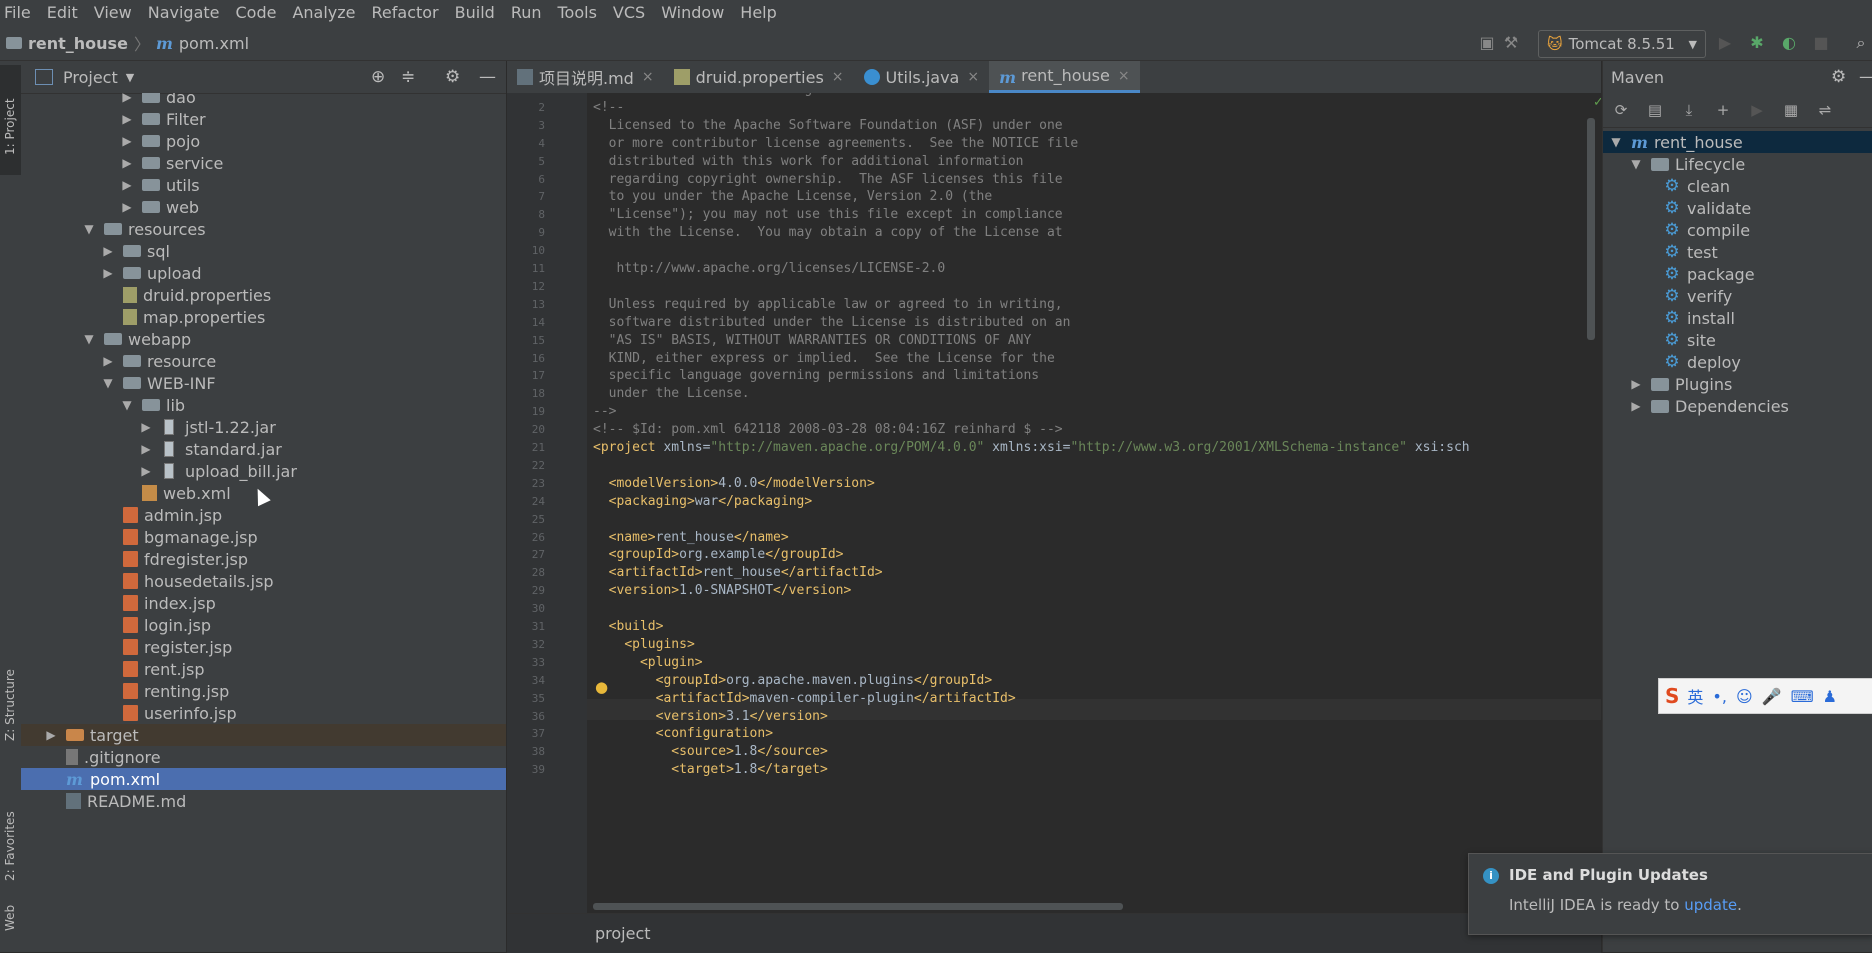 This screenshot has height=953, width=1872. Describe the element at coordinates (263, 581) in the screenshot. I see `tree-item: housedetails.jsp` at that location.